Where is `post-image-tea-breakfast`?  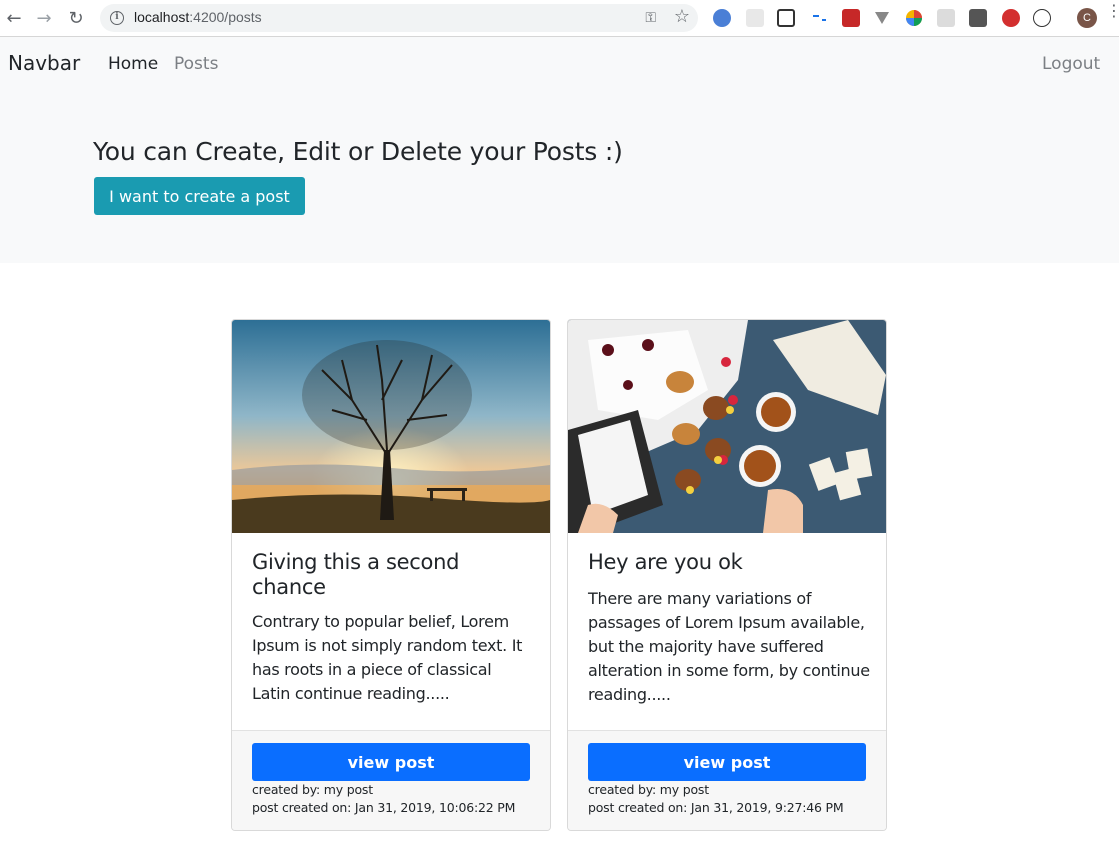
post-image-tea-breakfast is located at coordinates (727, 426).